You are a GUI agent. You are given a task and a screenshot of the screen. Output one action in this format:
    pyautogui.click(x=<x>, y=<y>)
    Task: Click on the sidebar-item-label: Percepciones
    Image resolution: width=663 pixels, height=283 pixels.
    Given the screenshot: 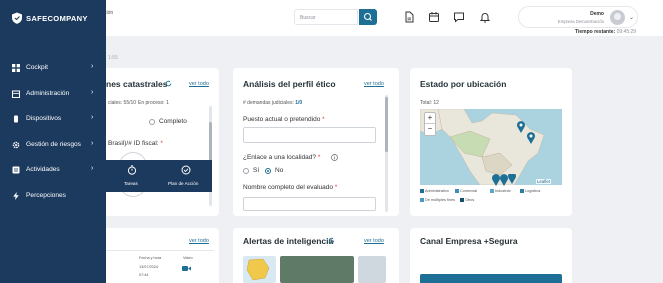 What is the action you would take?
    pyautogui.click(x=46, y=195)
    